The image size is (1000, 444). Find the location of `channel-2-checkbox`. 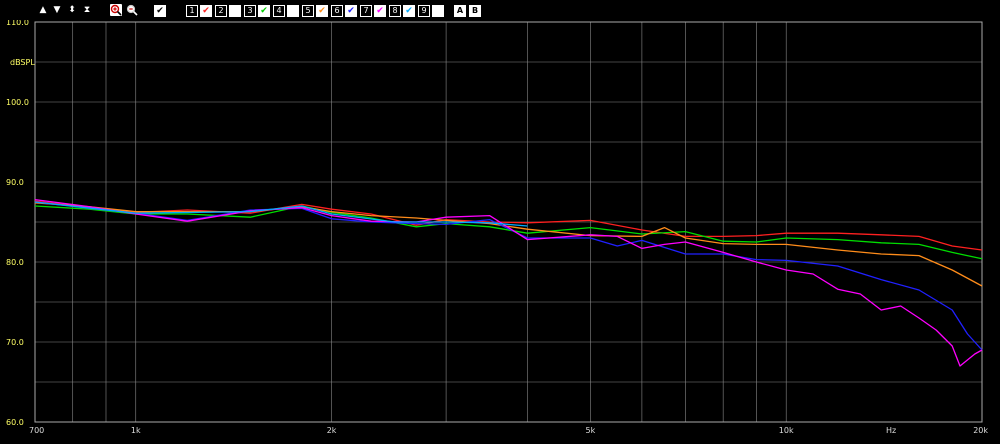

channel-2-checkbox is located at coordinates (235, 11).